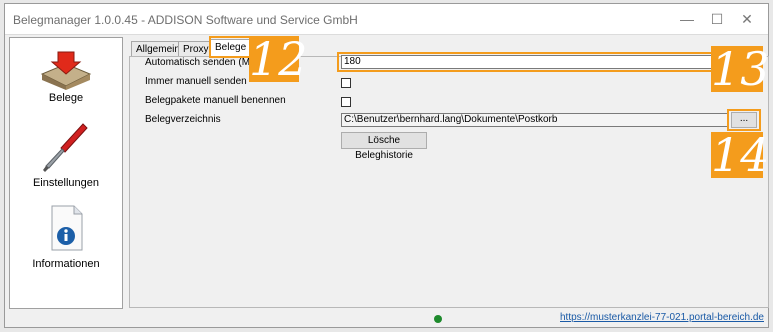 This screenshot has width=773, height=332. Describe the element at coordinates (438, 319) in the screenshot. I see `connection-status-icon` at that location.